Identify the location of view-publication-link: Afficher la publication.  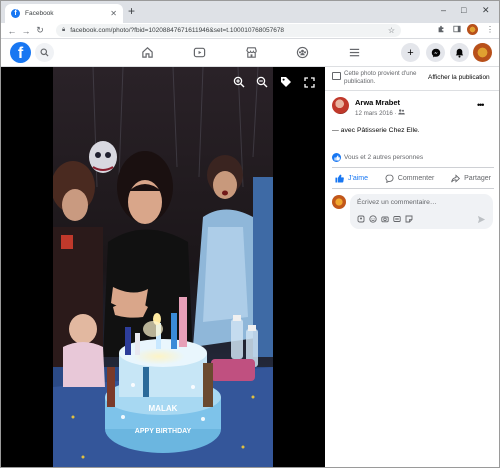
(459, 77).